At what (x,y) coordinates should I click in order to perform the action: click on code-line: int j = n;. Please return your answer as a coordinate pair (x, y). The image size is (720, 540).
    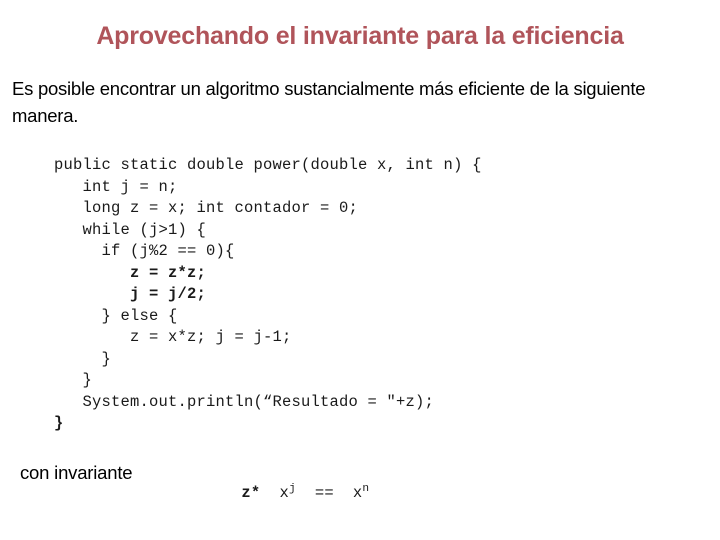
    Looking at the image, I should click on (116, 186).